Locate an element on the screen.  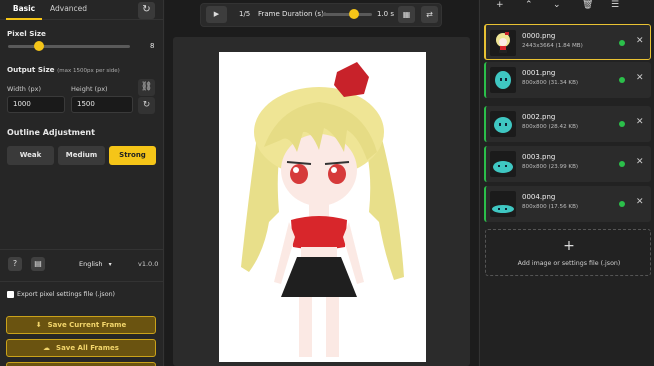
pixel-size-slider-handle is located at coordinates (39, 46).